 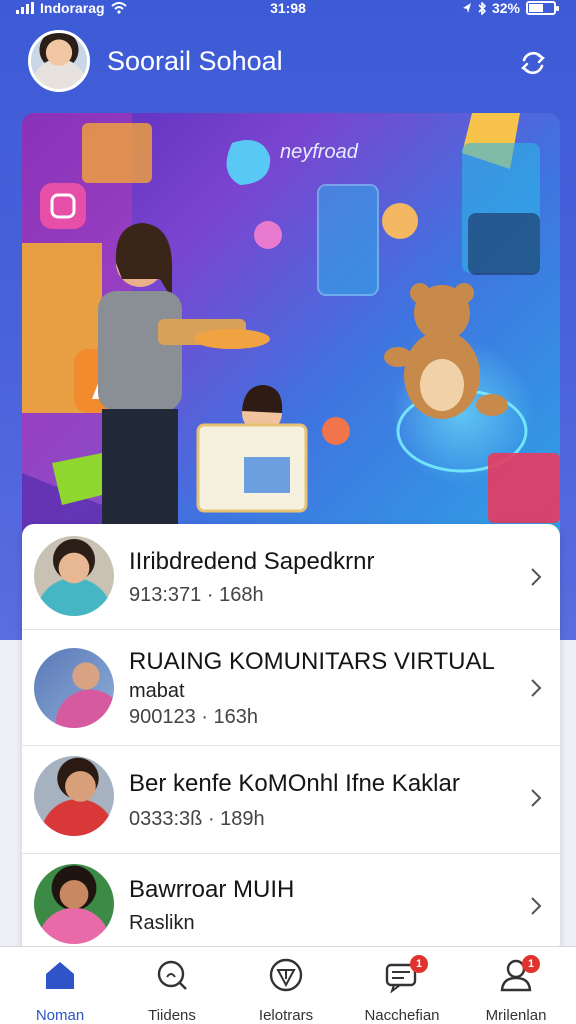 I want to click on item-title: RUAING KOMUNITARS VIRTUAL, so click(x=312, y=661).